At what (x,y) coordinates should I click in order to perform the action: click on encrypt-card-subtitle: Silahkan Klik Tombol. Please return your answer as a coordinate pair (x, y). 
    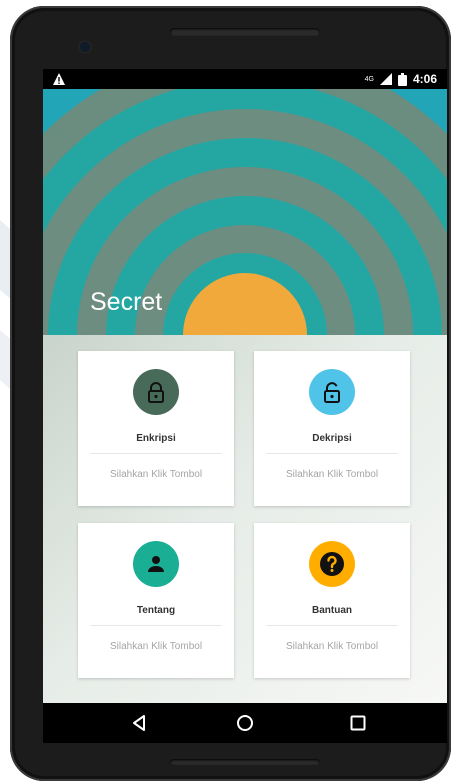
    Looking at the image, I should click on (156, 474).